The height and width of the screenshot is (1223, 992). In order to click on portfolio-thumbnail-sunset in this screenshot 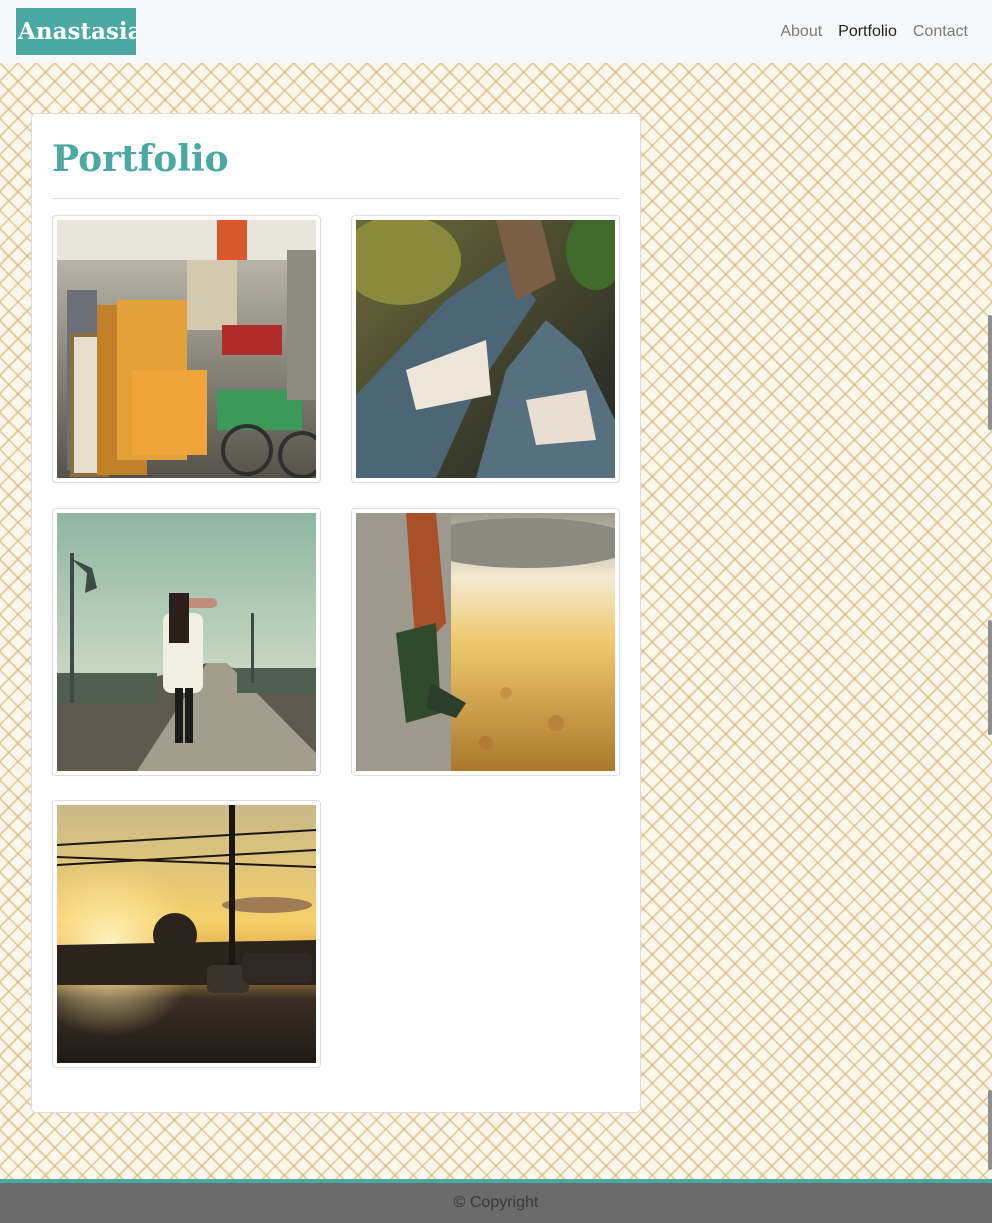, I will do `click(186, 934)`.